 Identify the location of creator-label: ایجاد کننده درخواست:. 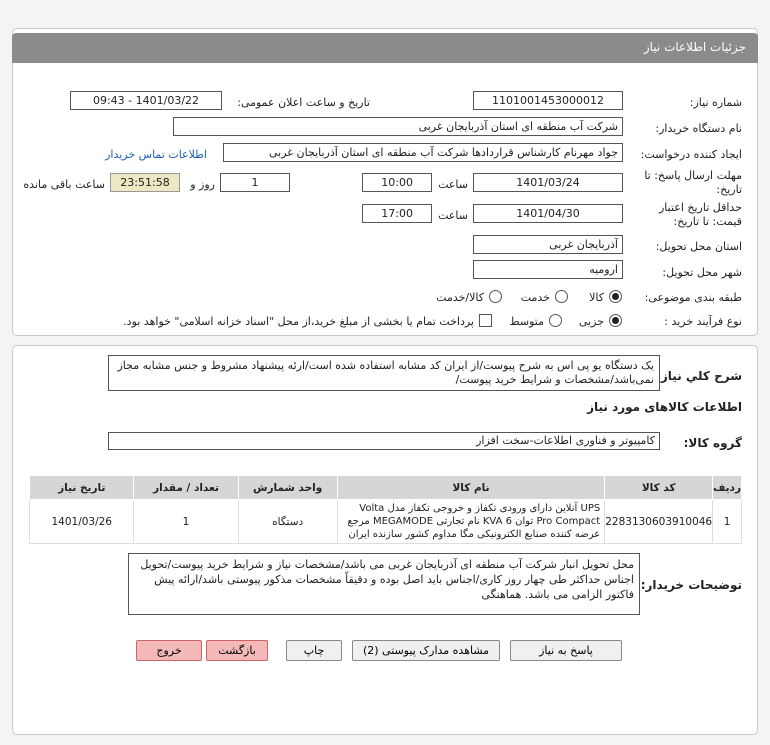
(691, 154).